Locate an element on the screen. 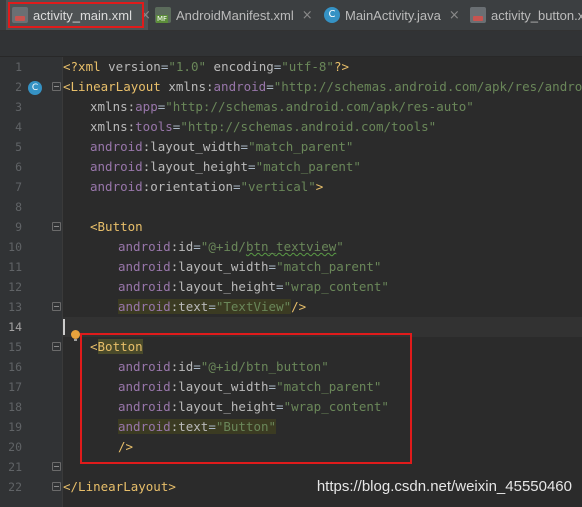 The height and width of the screenshot is (507, 582). tab-label: activity_button.xm is located at coordinates (536, 15).